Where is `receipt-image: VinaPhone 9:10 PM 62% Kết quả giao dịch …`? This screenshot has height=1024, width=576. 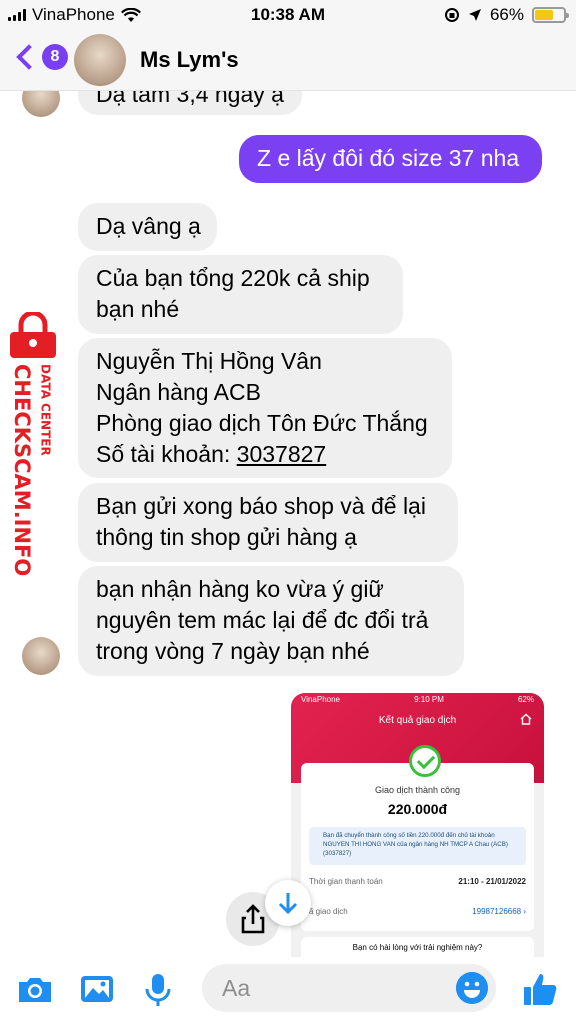 receipt-image: VinaPhone 9:10 PM 62% Kết quả giao dịch … is located at coordinates (417, 825).